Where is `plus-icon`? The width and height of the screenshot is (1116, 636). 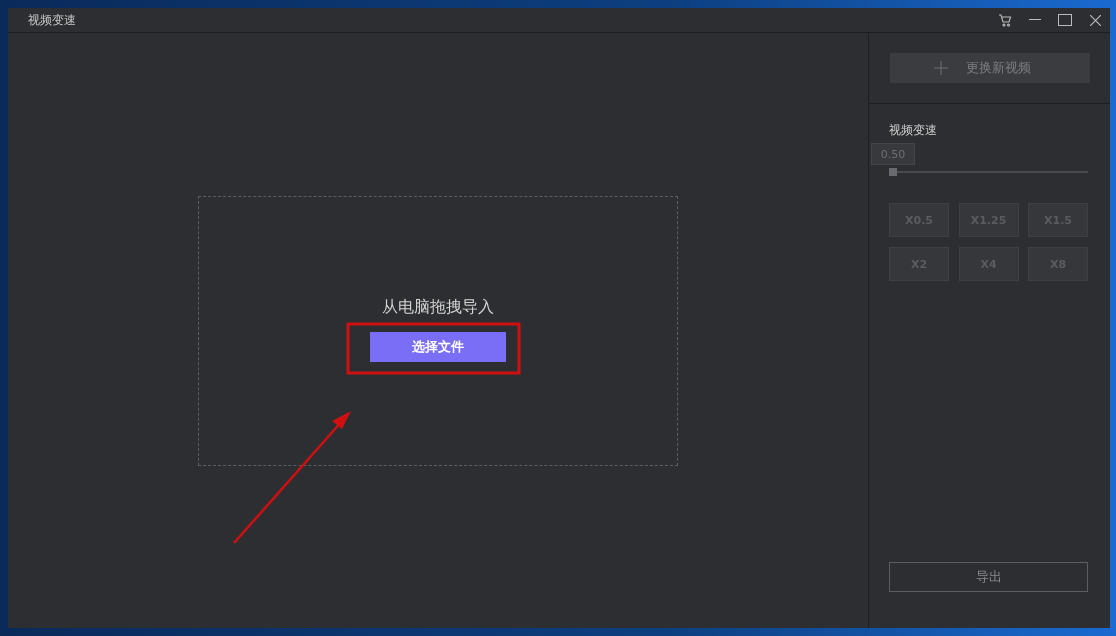 plus-icon is located at coordinates (941, 68).